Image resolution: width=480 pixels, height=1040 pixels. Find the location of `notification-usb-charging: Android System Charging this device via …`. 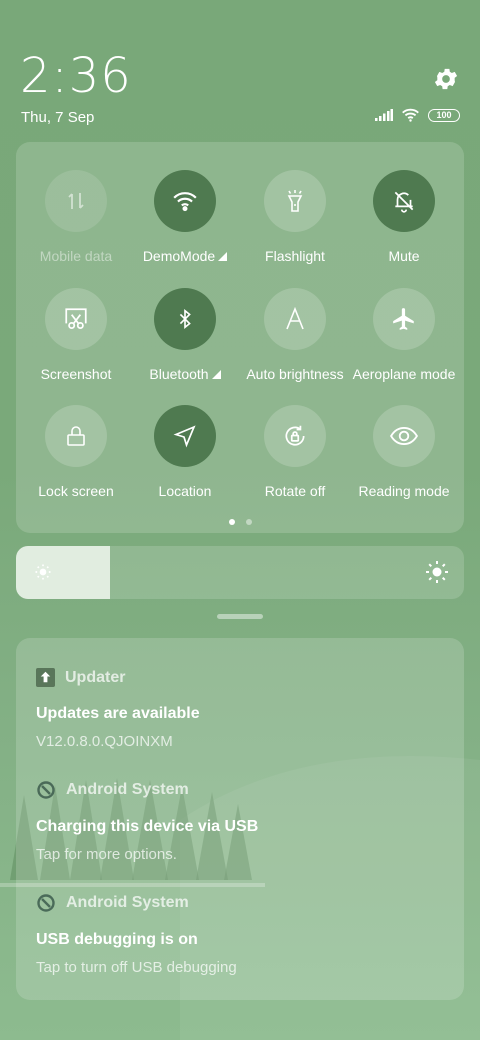

notification-usb-charging: Android System Charging this device via … is located at coordinates (147, 821).